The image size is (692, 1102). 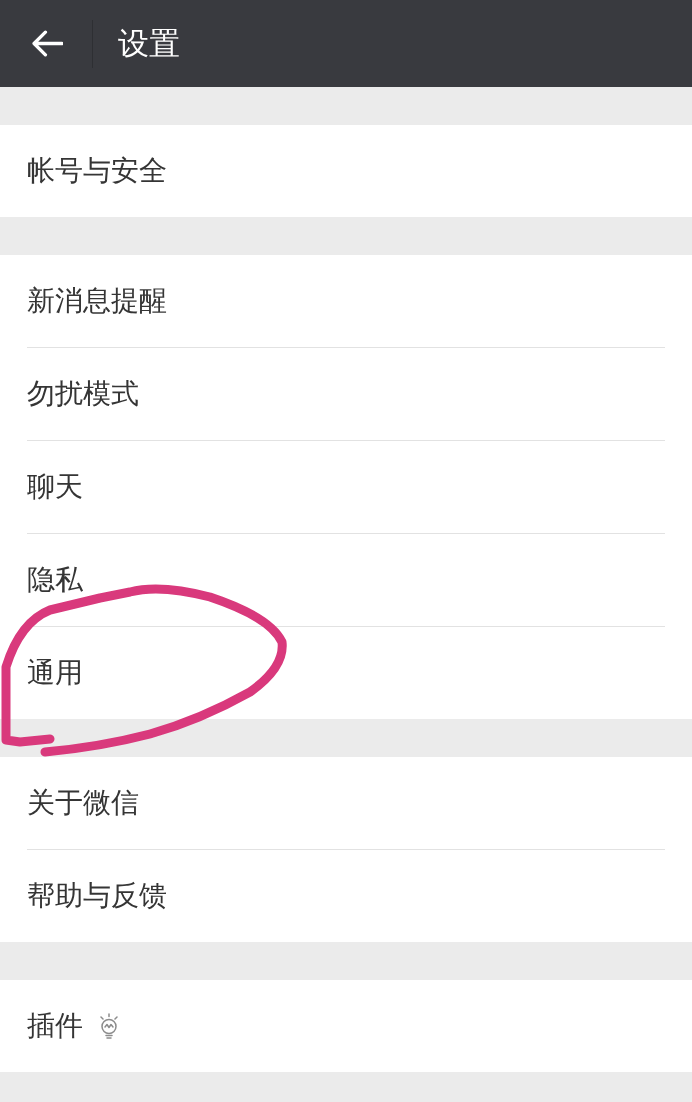 What do you see at coordinates (109, 1026) in the screenshot?
I see `lightbulb-icon` at bounding box center [109, 1026].